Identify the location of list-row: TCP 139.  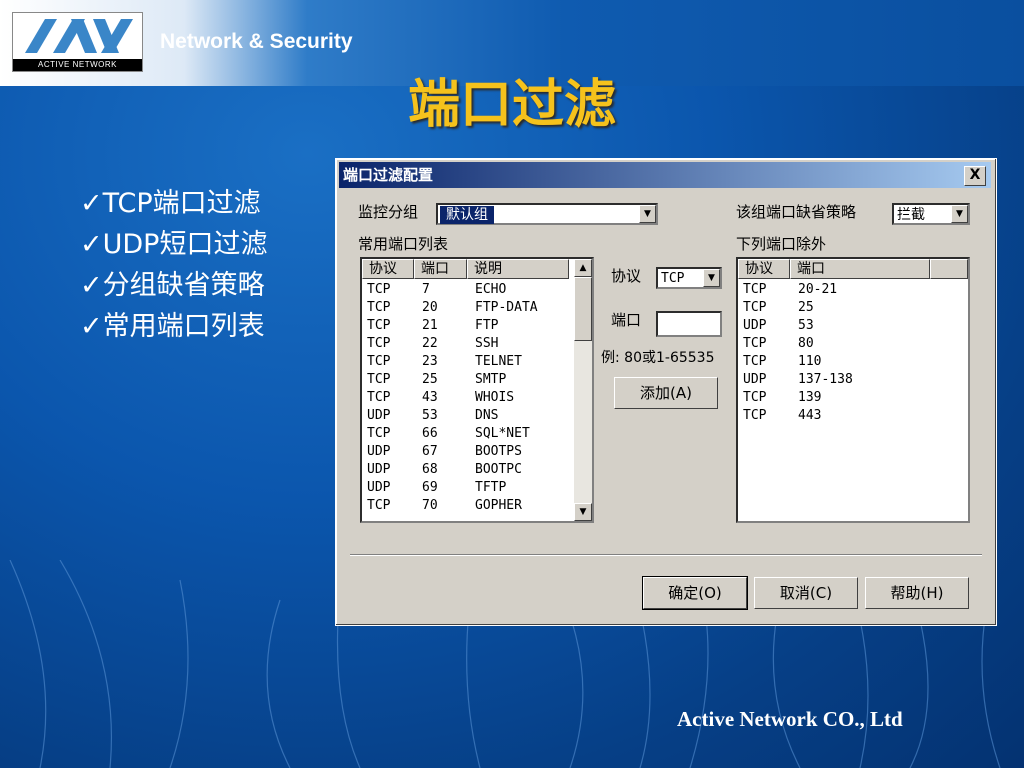
(843, 398).